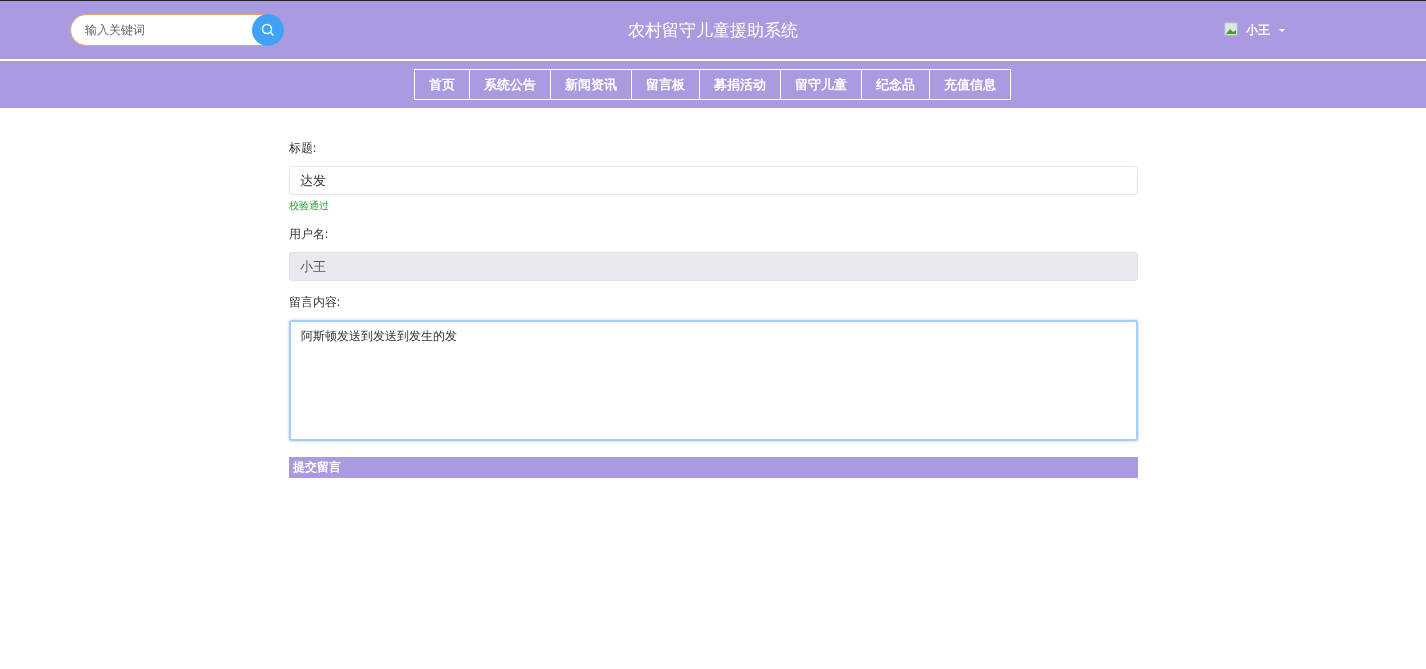 Image resolution: width=1426 pixels, height=669 pixels. I want to click on nav-link: 留言板, so click(665, 84).